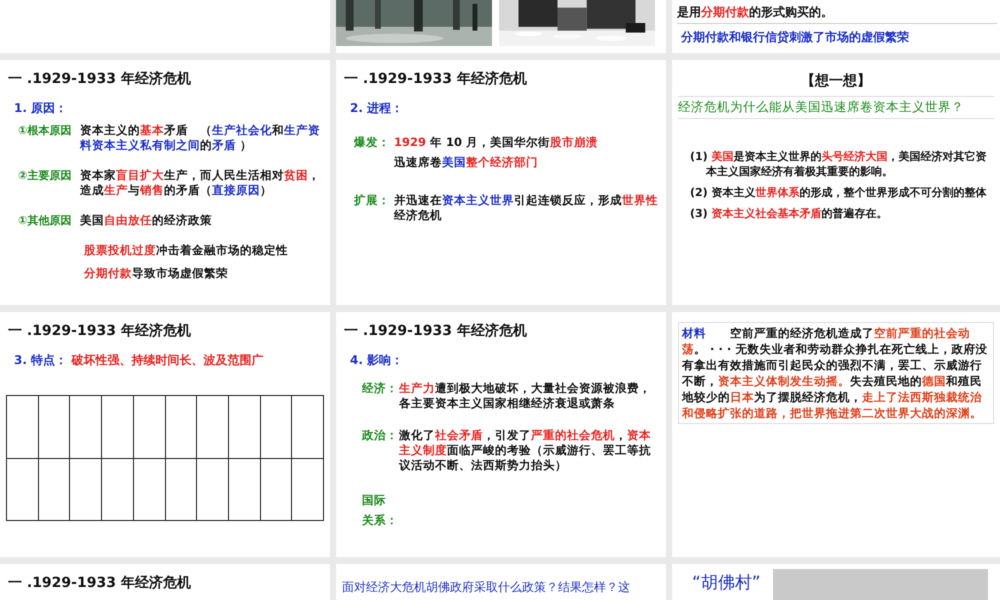 This screenshot has width=1000, height=600. What do you see at coordinates (371, 201) in the screenshot?
I see `row-label: 扩展：` at bounding box center [371, 201].